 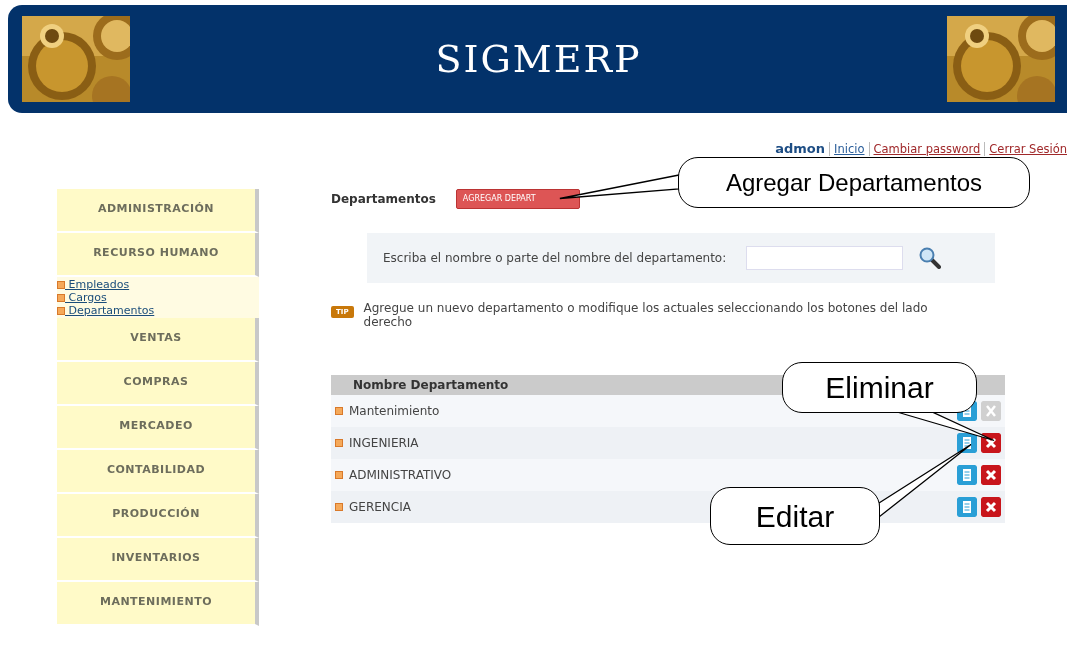 I want to click on sidebar-item: MANTENIMIENTO, so click(x=158, y=603).